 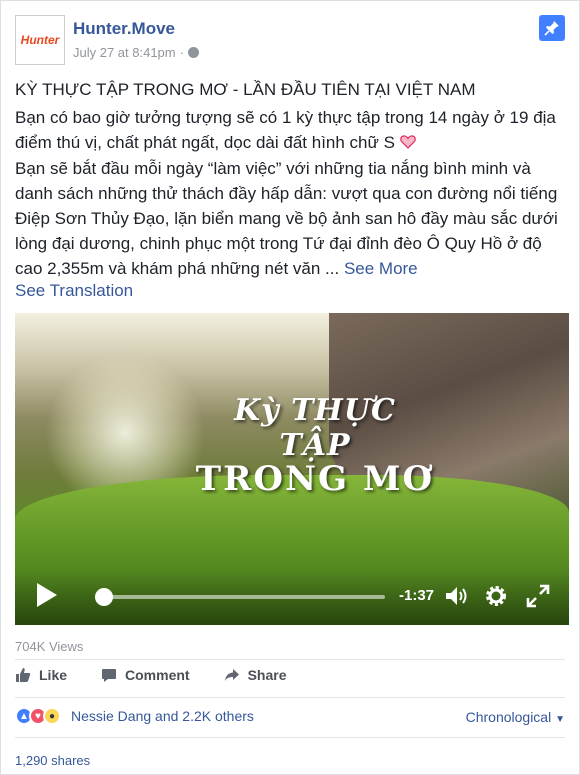 What do you see at coordinates (538, 596) in the screenshot?
I see `fullscreen-icon` at bounding box center [538, 596].